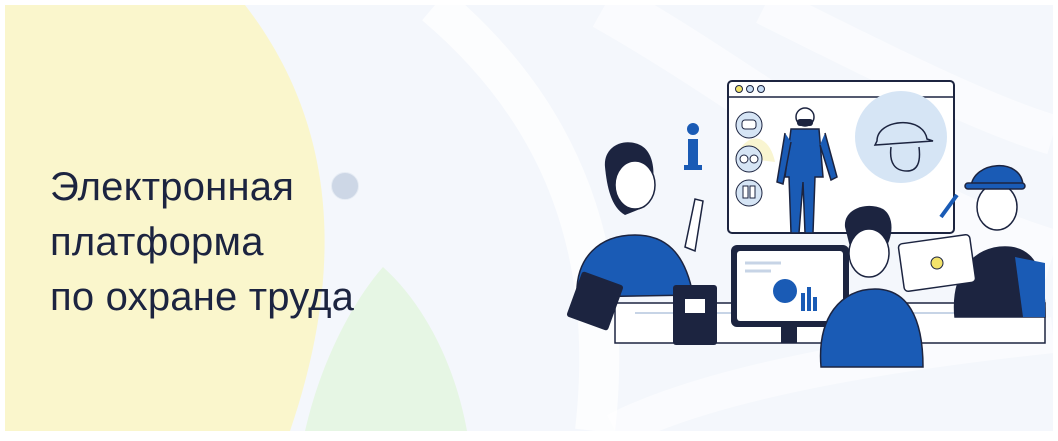  Describe the element at coordinates (157, 242) in the screenshot. I see `headline-line-2: платформа` at that location.